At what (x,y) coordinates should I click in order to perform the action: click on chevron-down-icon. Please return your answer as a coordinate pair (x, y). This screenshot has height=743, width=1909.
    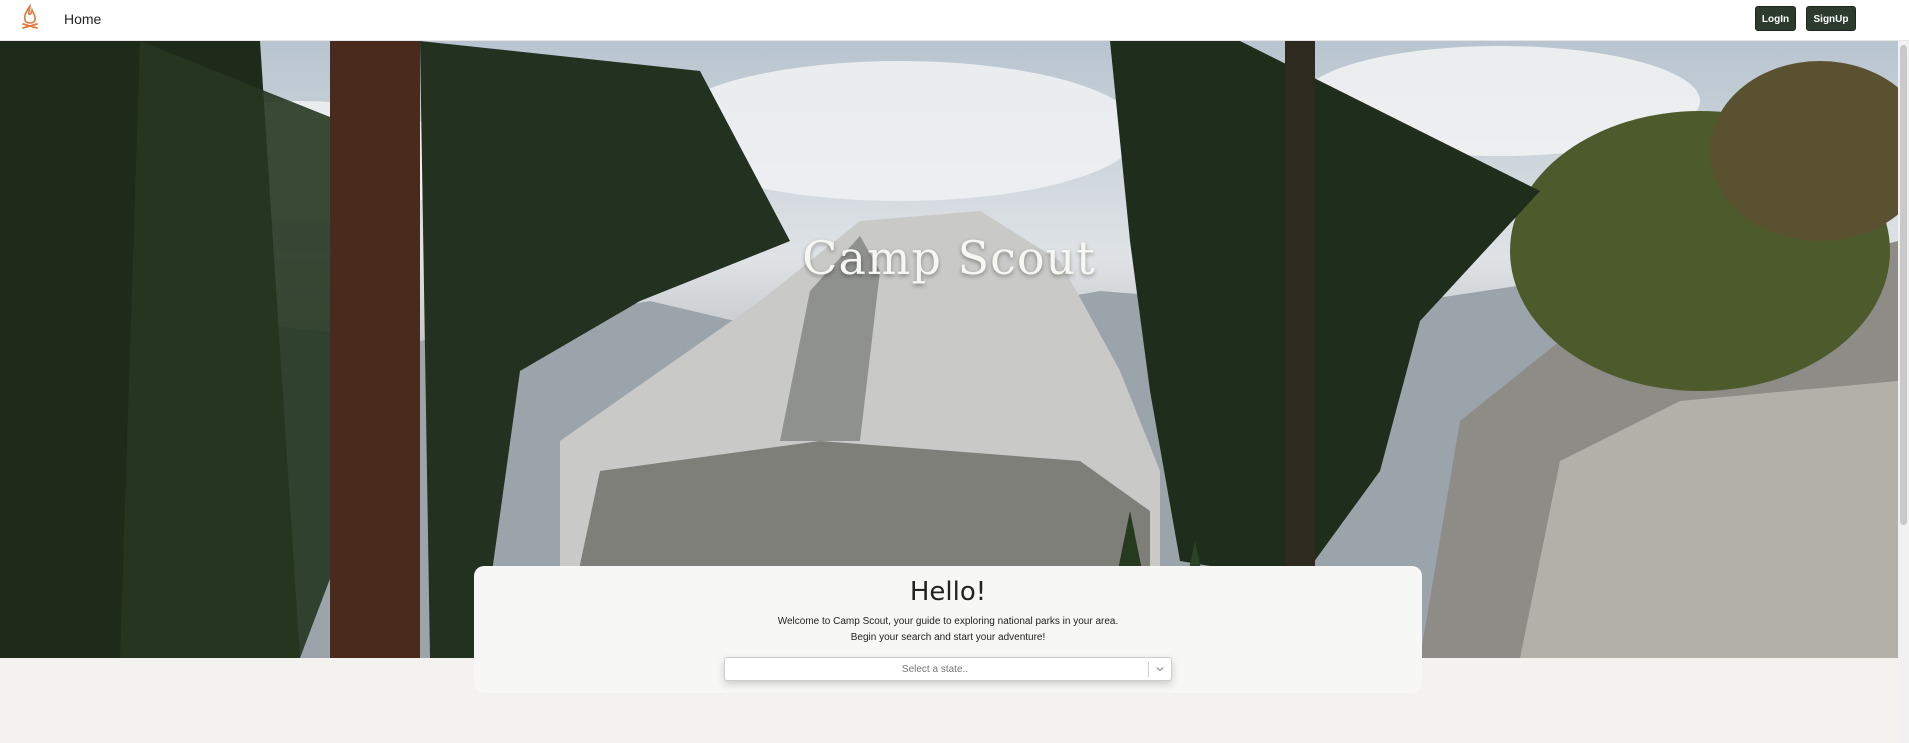
    Looking at the image, I should click on (1160, 669).